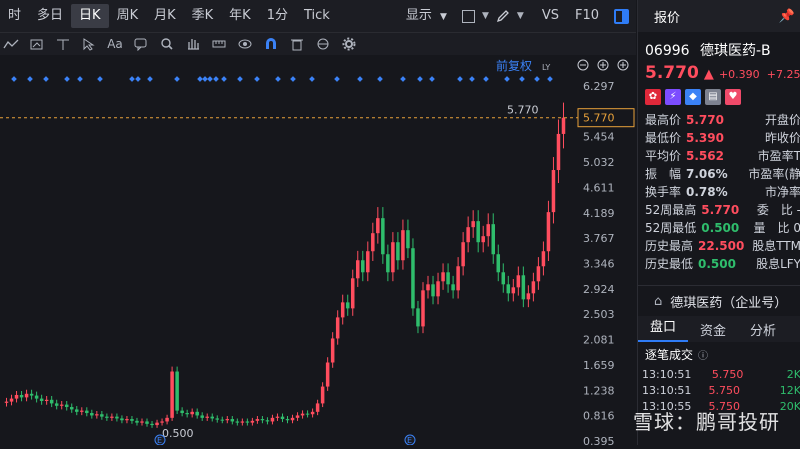 This screenshot has width=800, height=449. Describe the element at coordinates (317, 16) in the screenshot. I see `period-tab: Tick` at that location.